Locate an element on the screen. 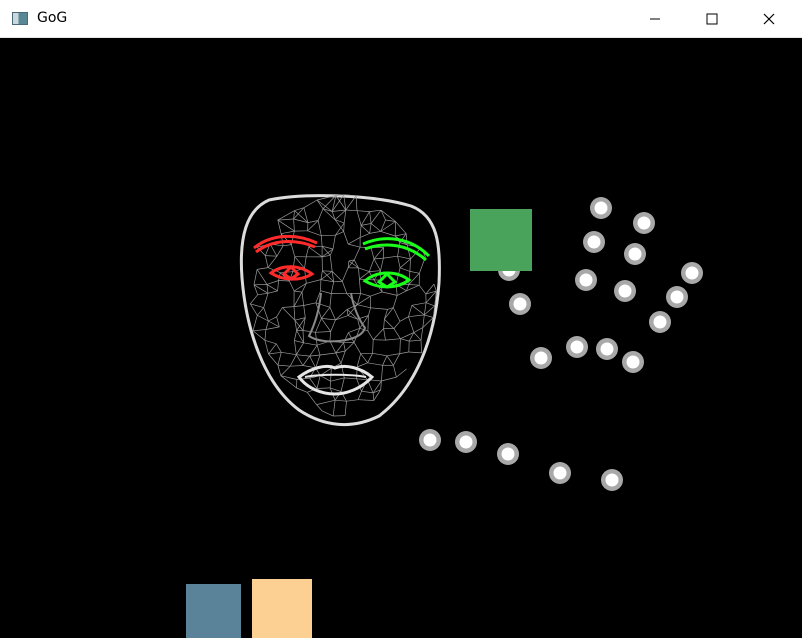  close-icon is located at coordinates (769, 19).